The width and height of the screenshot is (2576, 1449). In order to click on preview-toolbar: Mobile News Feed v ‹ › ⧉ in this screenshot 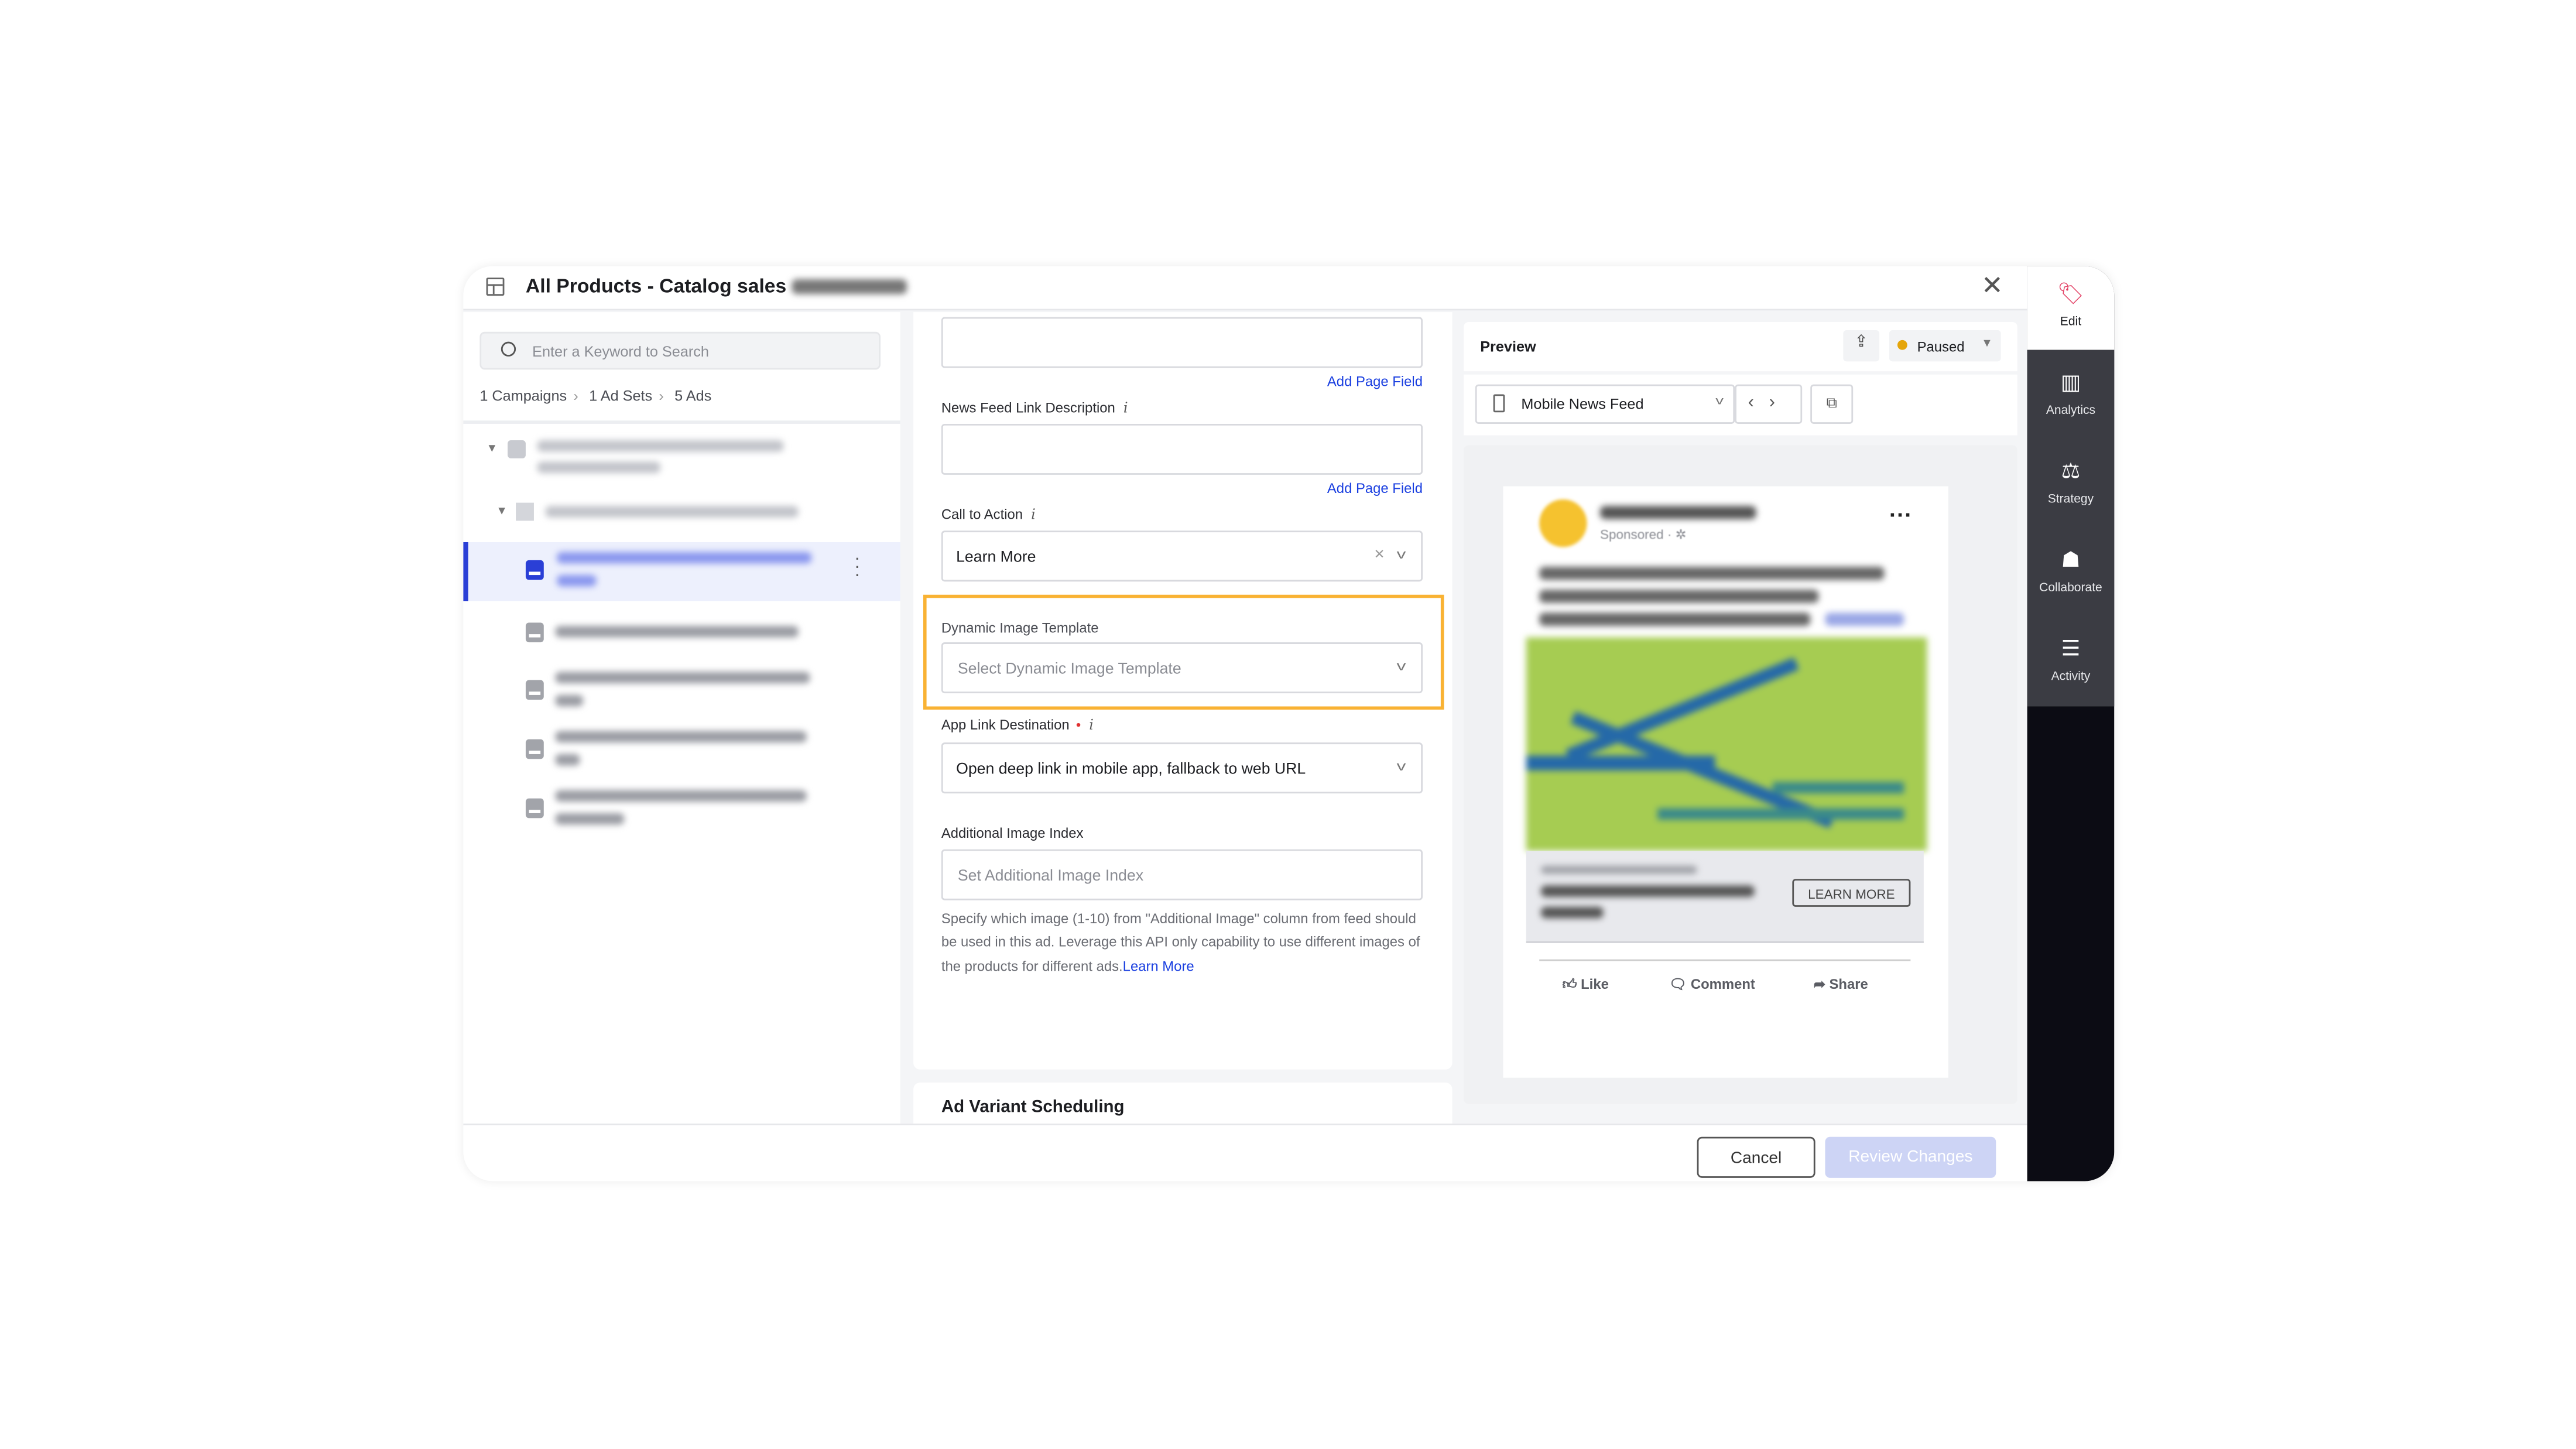, I will do `click(1740, 405)`.